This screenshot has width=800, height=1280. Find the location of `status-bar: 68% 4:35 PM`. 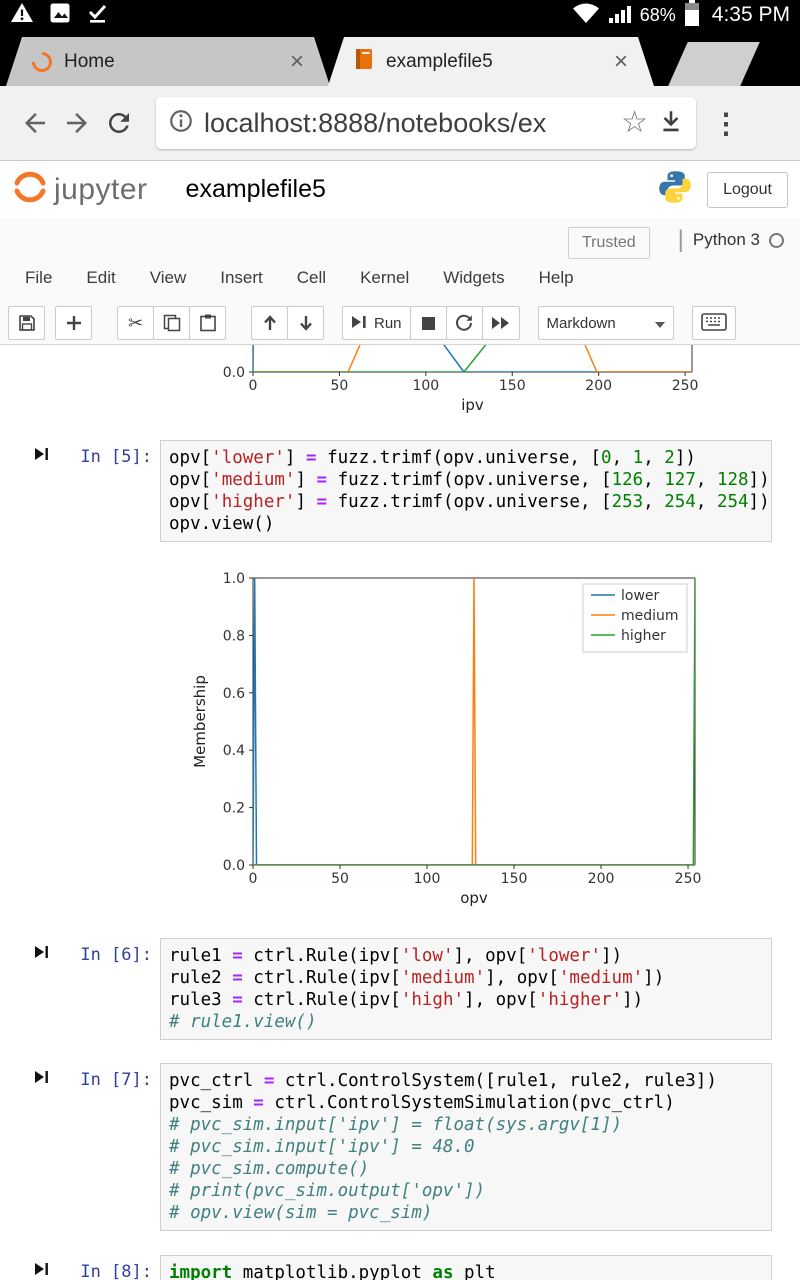

status-bar: 68% 4:35 PM is located at coordinates (400, 15).